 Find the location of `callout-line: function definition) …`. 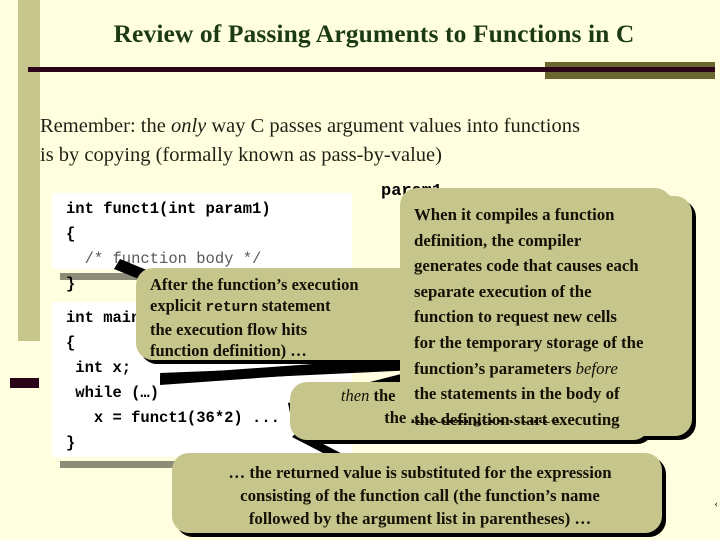

callout-line: function definition) … is located at coordinates (228, 350).